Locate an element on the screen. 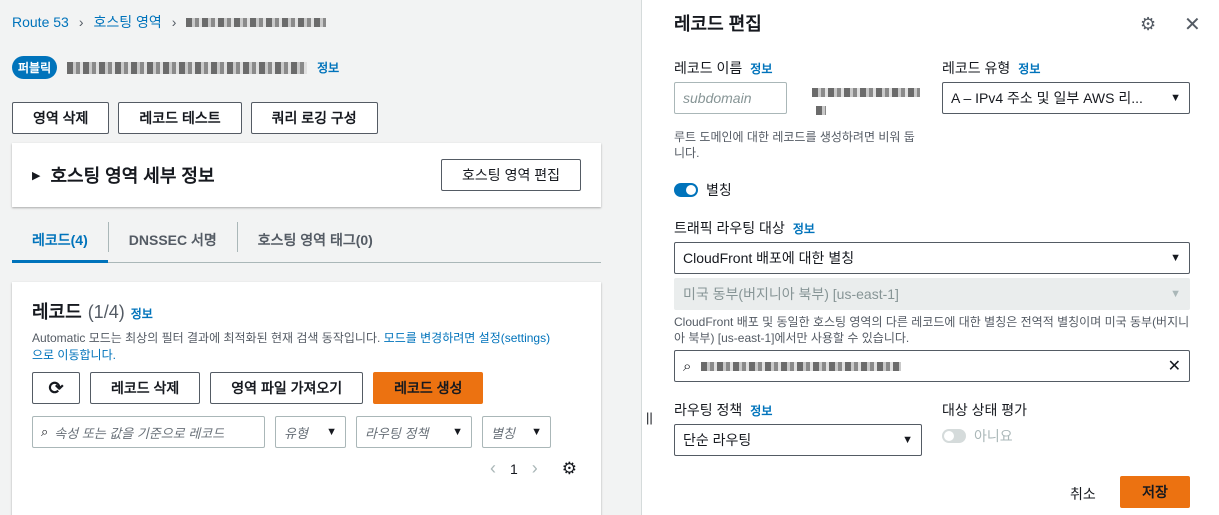 The width and height of the screenshot is (1219, 515). health-eval-label-row: 대상 상태 평가 is located at coordinates (984, 410).